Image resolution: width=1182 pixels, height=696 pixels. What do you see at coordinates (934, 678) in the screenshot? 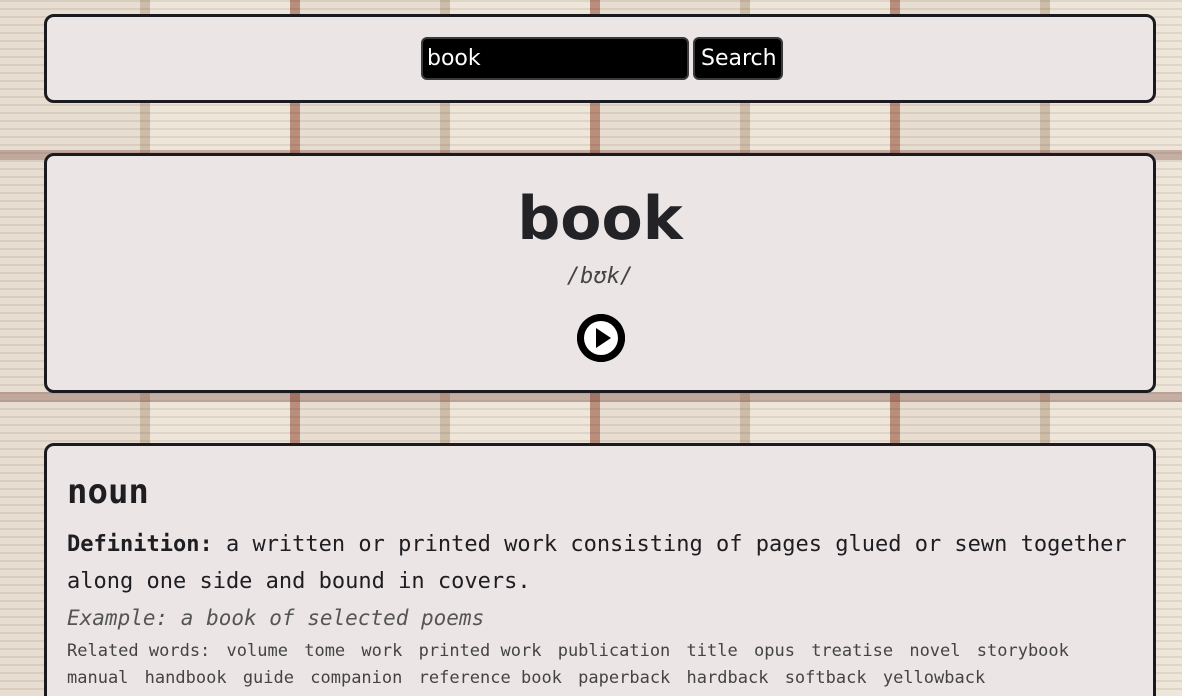
I see `related-word: yellowback` at bounding box center [934, 678].